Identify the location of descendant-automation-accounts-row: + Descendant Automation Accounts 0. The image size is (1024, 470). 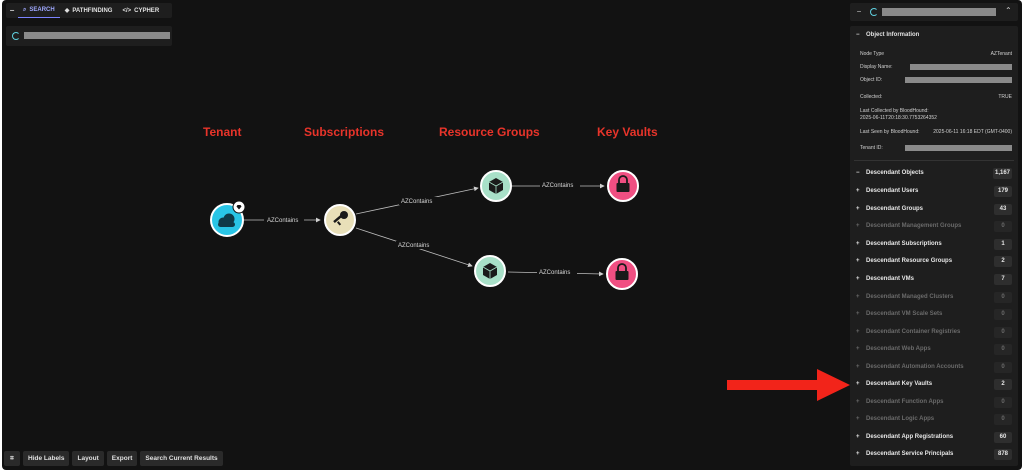
(934, 368).